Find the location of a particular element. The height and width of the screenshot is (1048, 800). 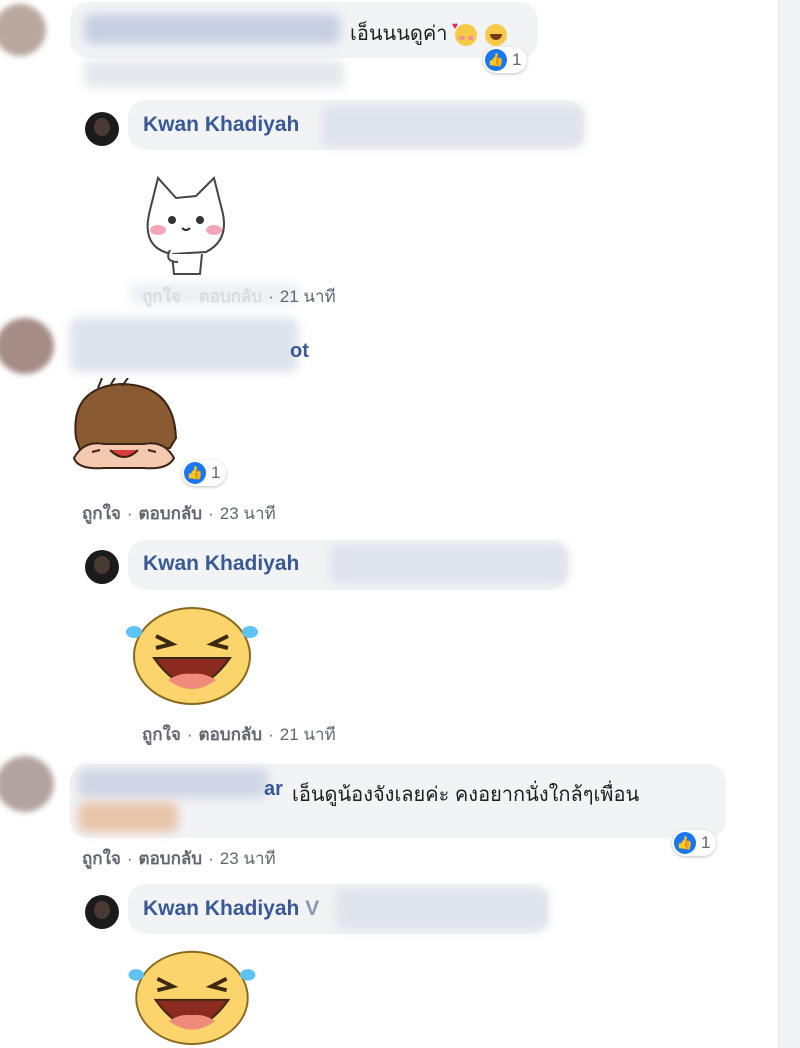

reply-author-text: Kwan Khadiyah is located at coordinates (221, 908).